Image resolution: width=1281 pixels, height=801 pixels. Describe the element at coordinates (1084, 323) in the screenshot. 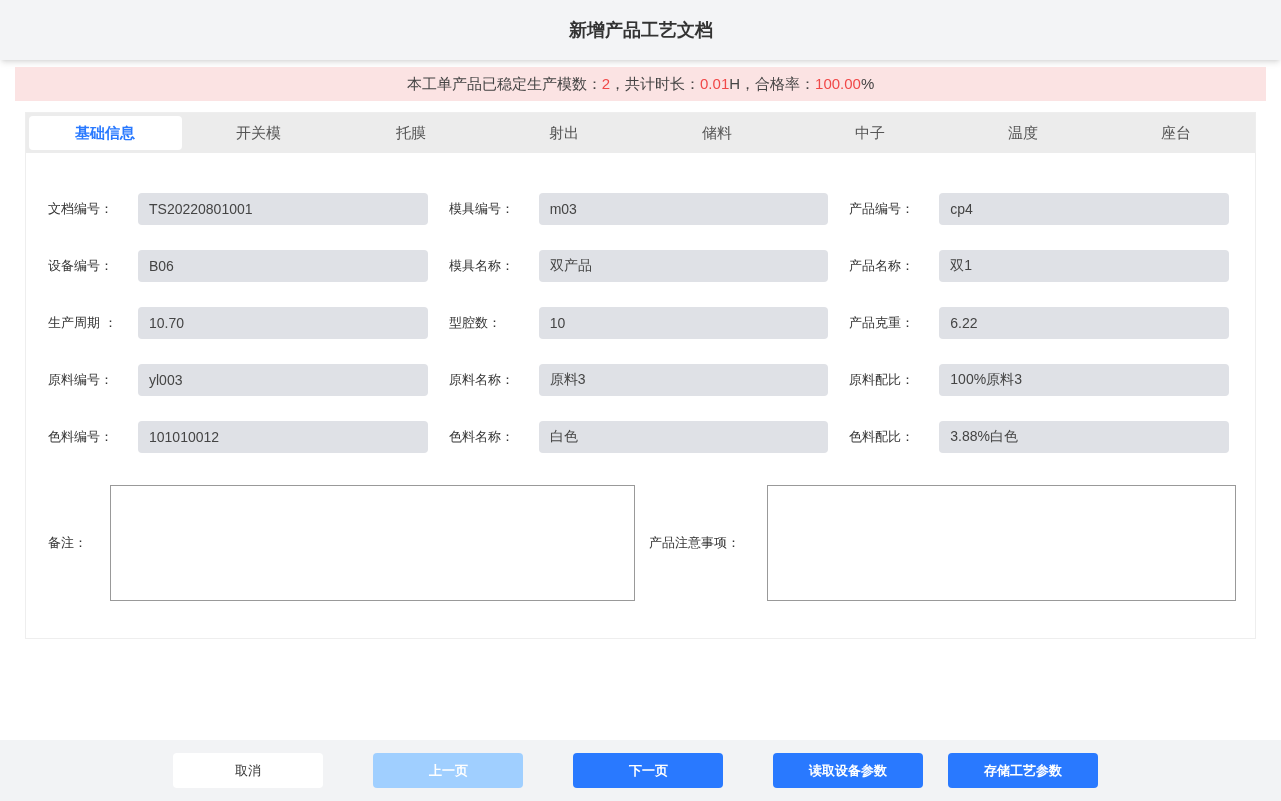

I see `input-field: 6.22` at that location.